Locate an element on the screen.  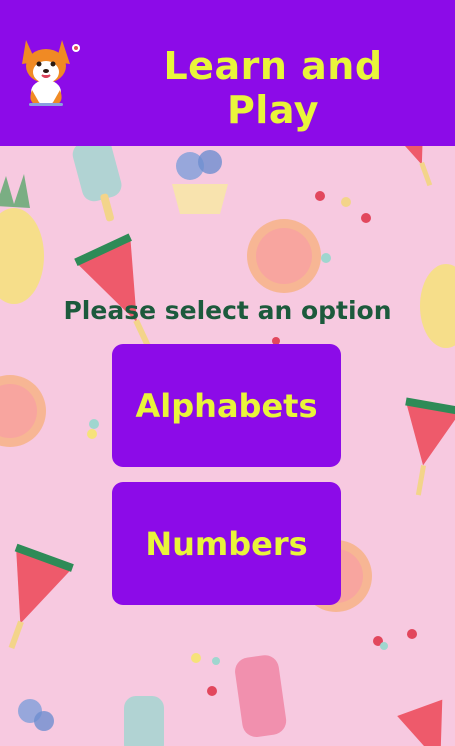
corgi-dog-icon is located at coordinates (51, 73).